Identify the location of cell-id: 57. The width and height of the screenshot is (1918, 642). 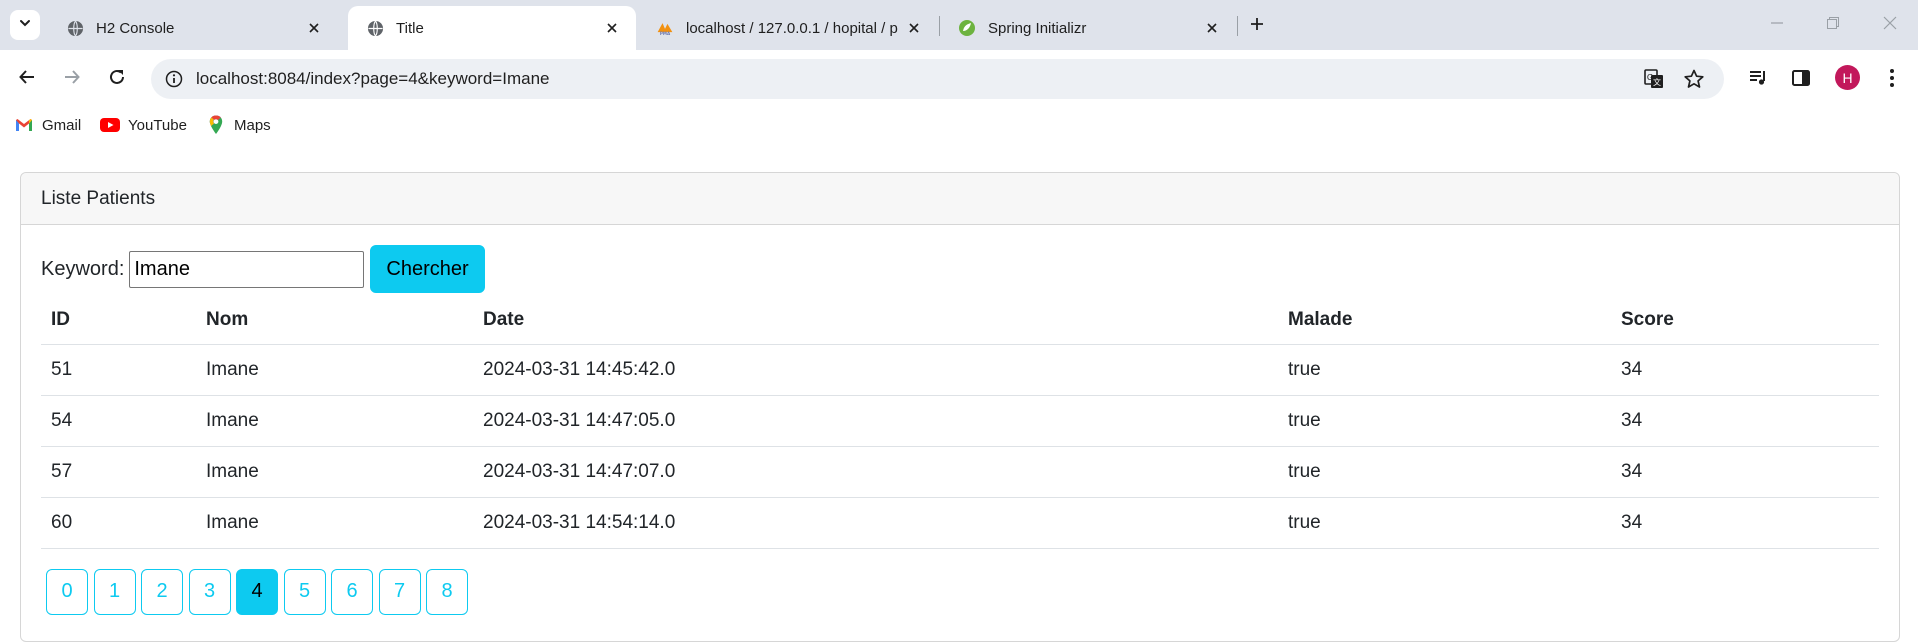
(118, 472).